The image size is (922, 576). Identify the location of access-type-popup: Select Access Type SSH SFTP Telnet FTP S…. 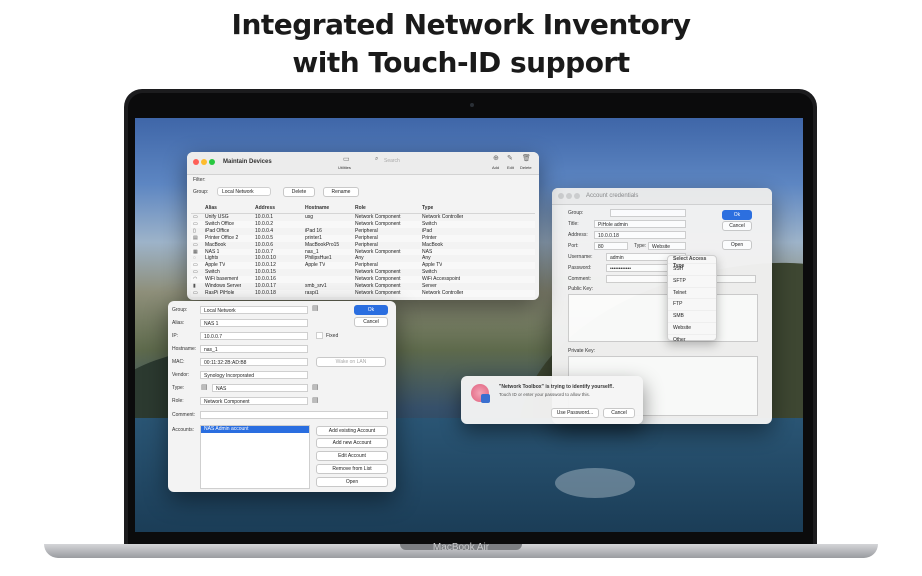
(692, 299).